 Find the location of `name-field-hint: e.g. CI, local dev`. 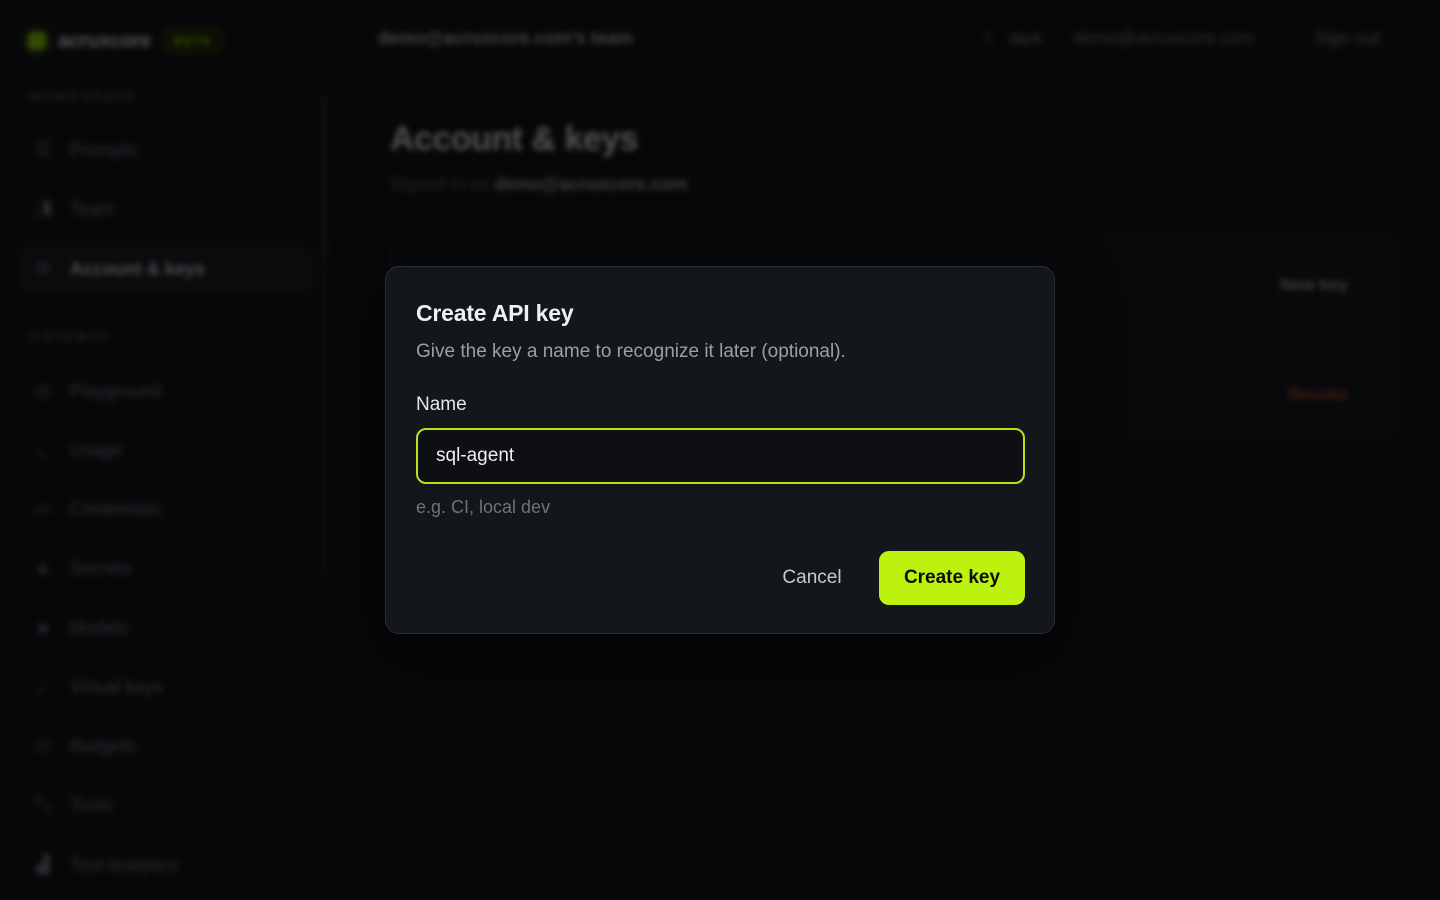

name-field-hint: e.g. CI, local dev is located at coordinates (483, 507).